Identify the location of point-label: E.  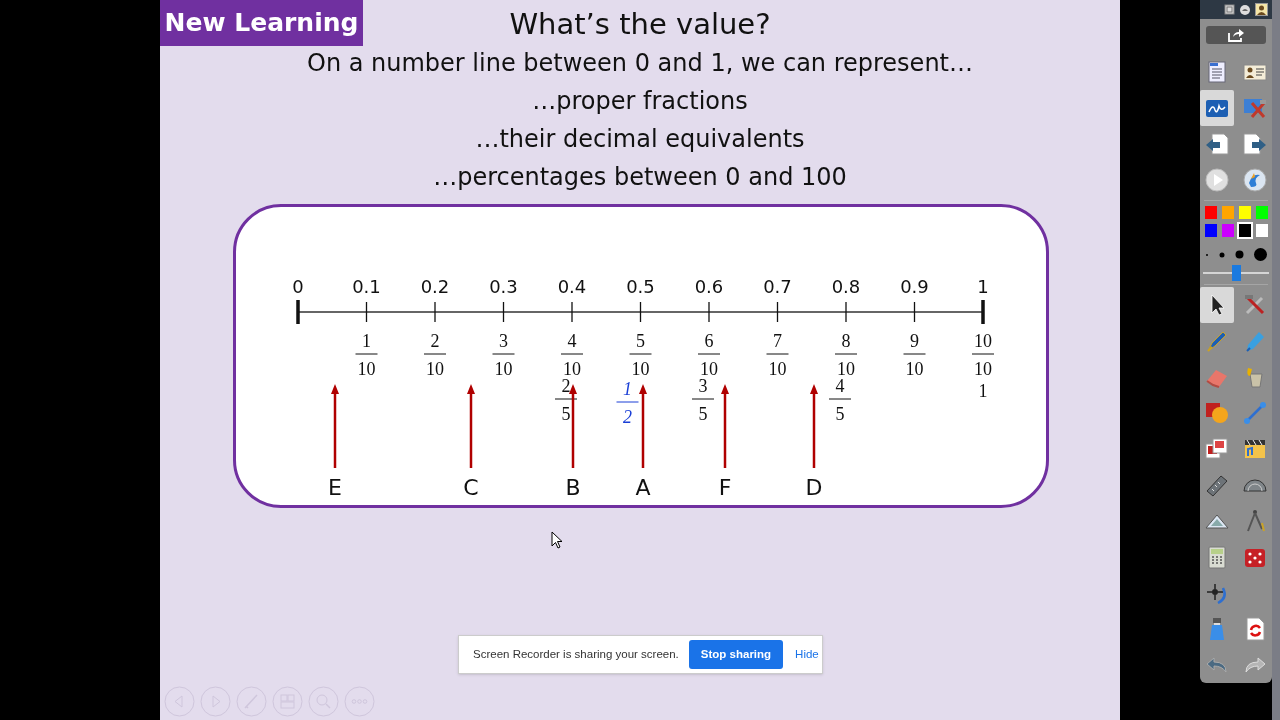
(335, 487).